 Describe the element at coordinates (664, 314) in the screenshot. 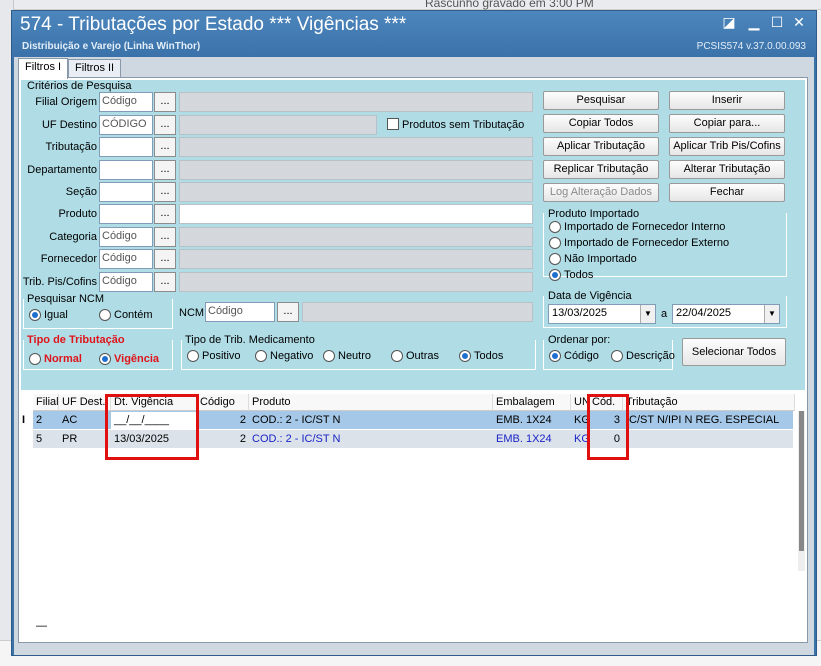

I see `data-vigencia-sep: a` at that location.